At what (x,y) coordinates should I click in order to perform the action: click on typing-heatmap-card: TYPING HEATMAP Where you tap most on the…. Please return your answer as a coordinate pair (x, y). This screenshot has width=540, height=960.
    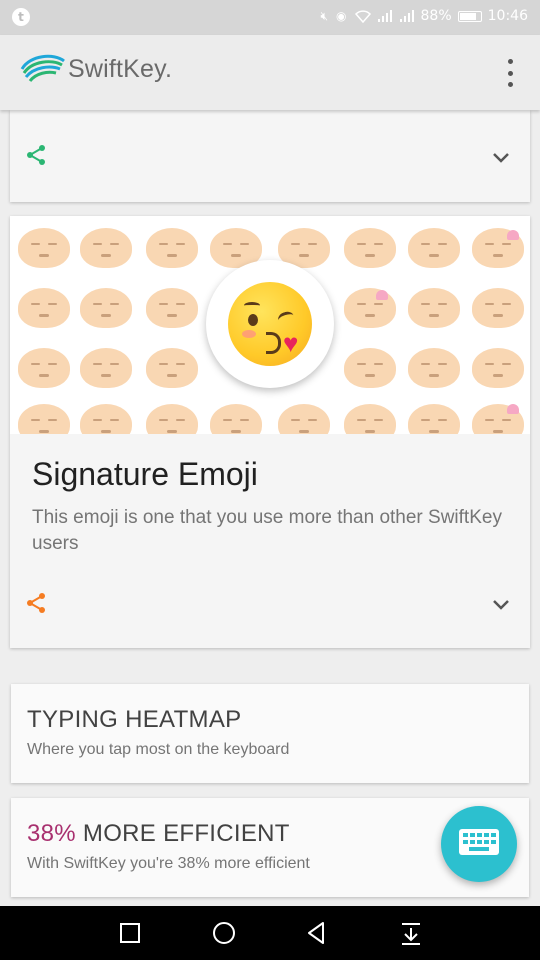
    Looking at the image, I should click on (270, 733).